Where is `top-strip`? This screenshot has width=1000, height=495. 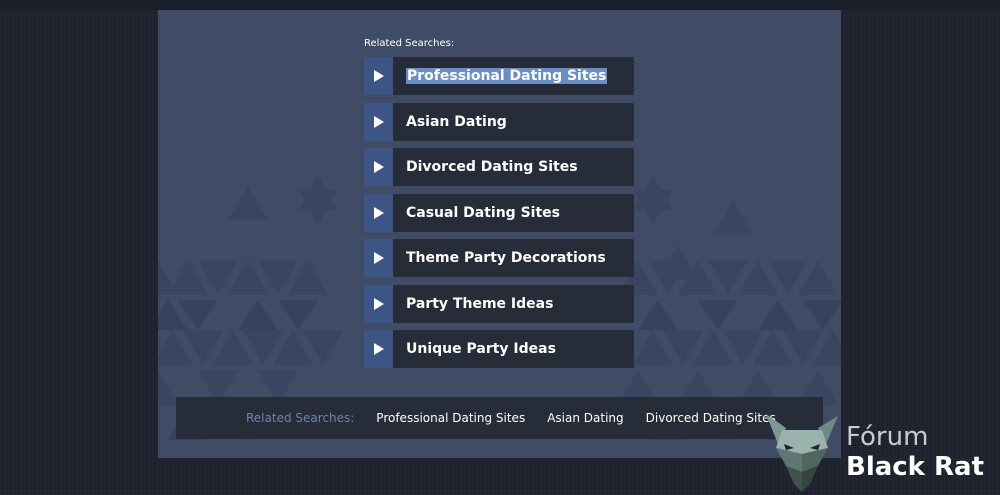 top-strip is located at coordinates (500, 5).